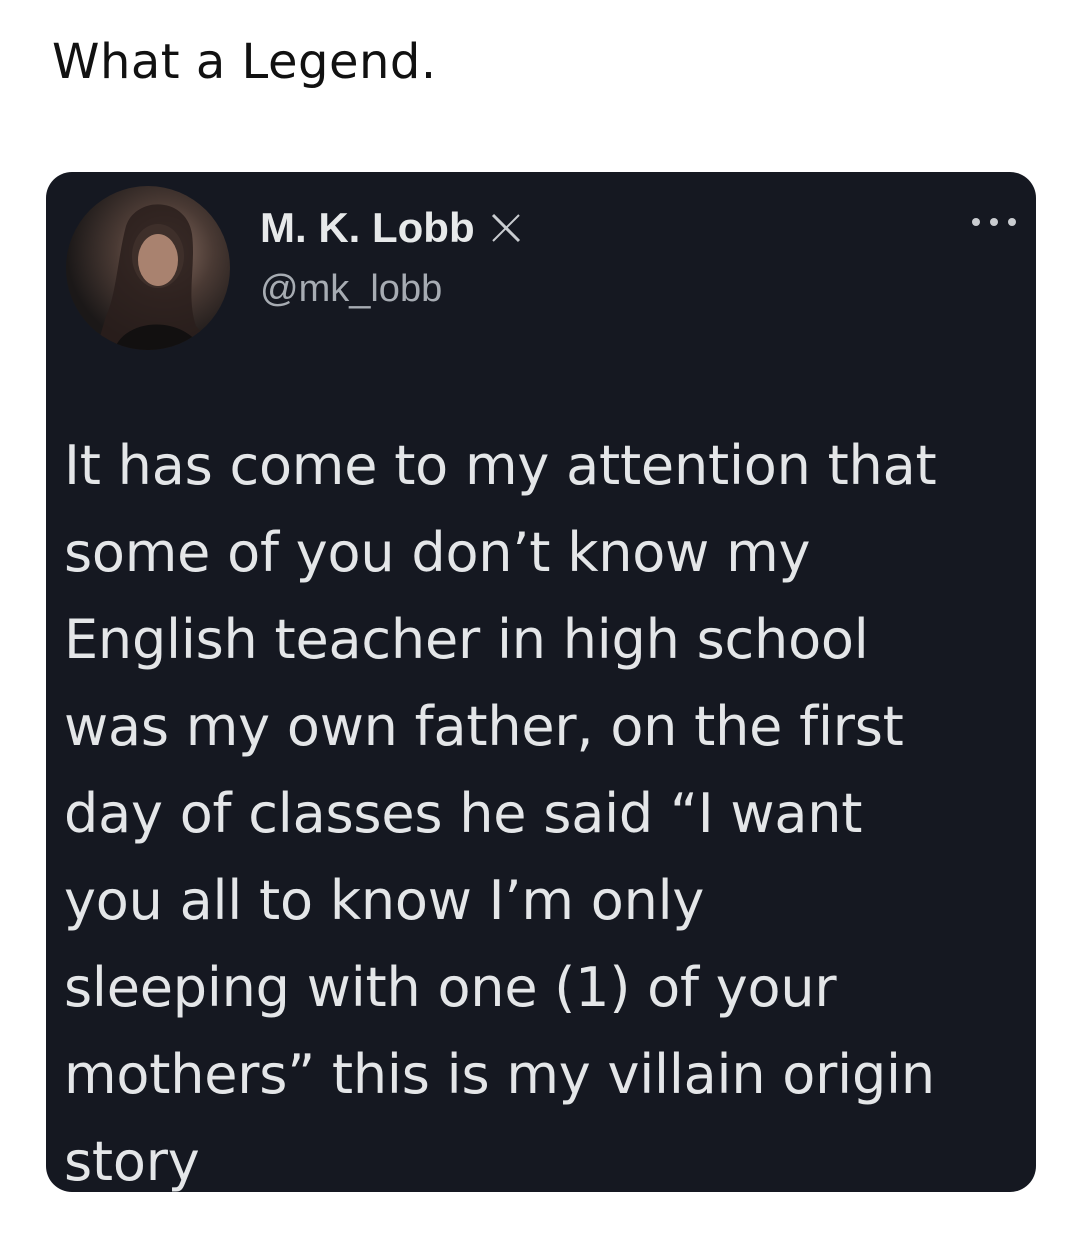  What do you see at coordinates (351, 289) in the screenshot?
I see `author-handle: @mk_lobb` at bounding box center [351, 289].